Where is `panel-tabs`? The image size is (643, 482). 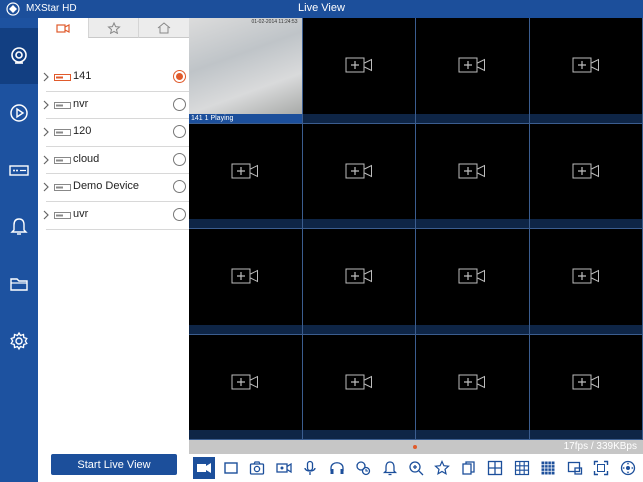 panel-tabs is located at coordinates (114, 28).